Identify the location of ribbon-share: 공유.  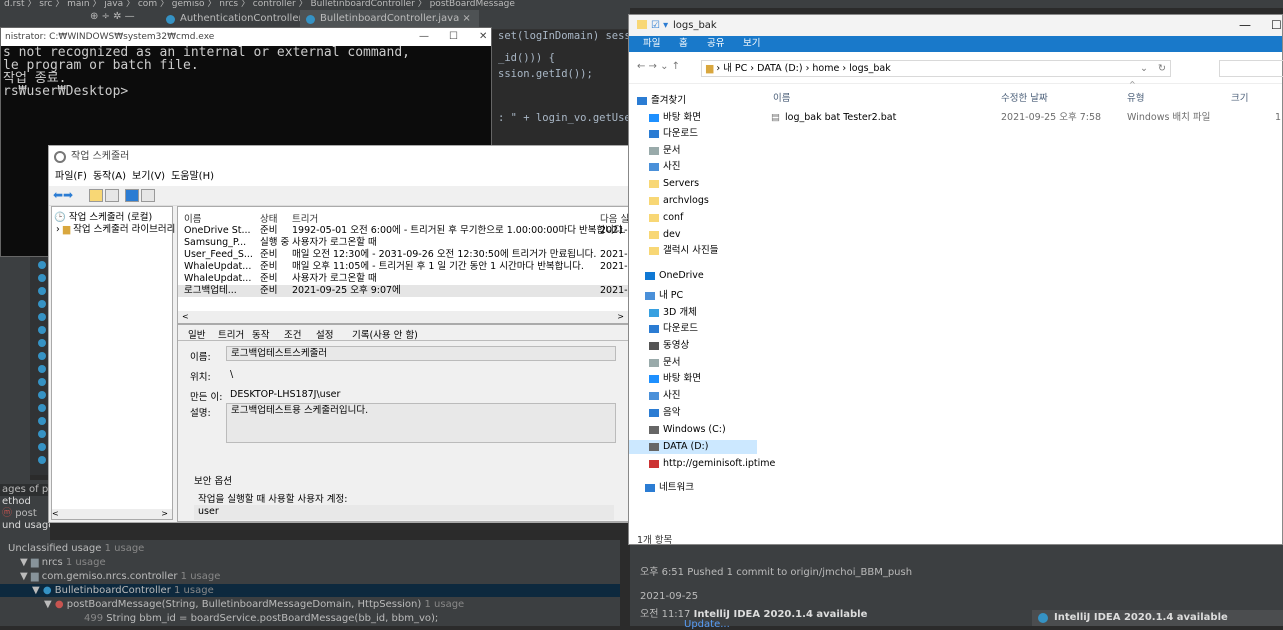
(715, 44).